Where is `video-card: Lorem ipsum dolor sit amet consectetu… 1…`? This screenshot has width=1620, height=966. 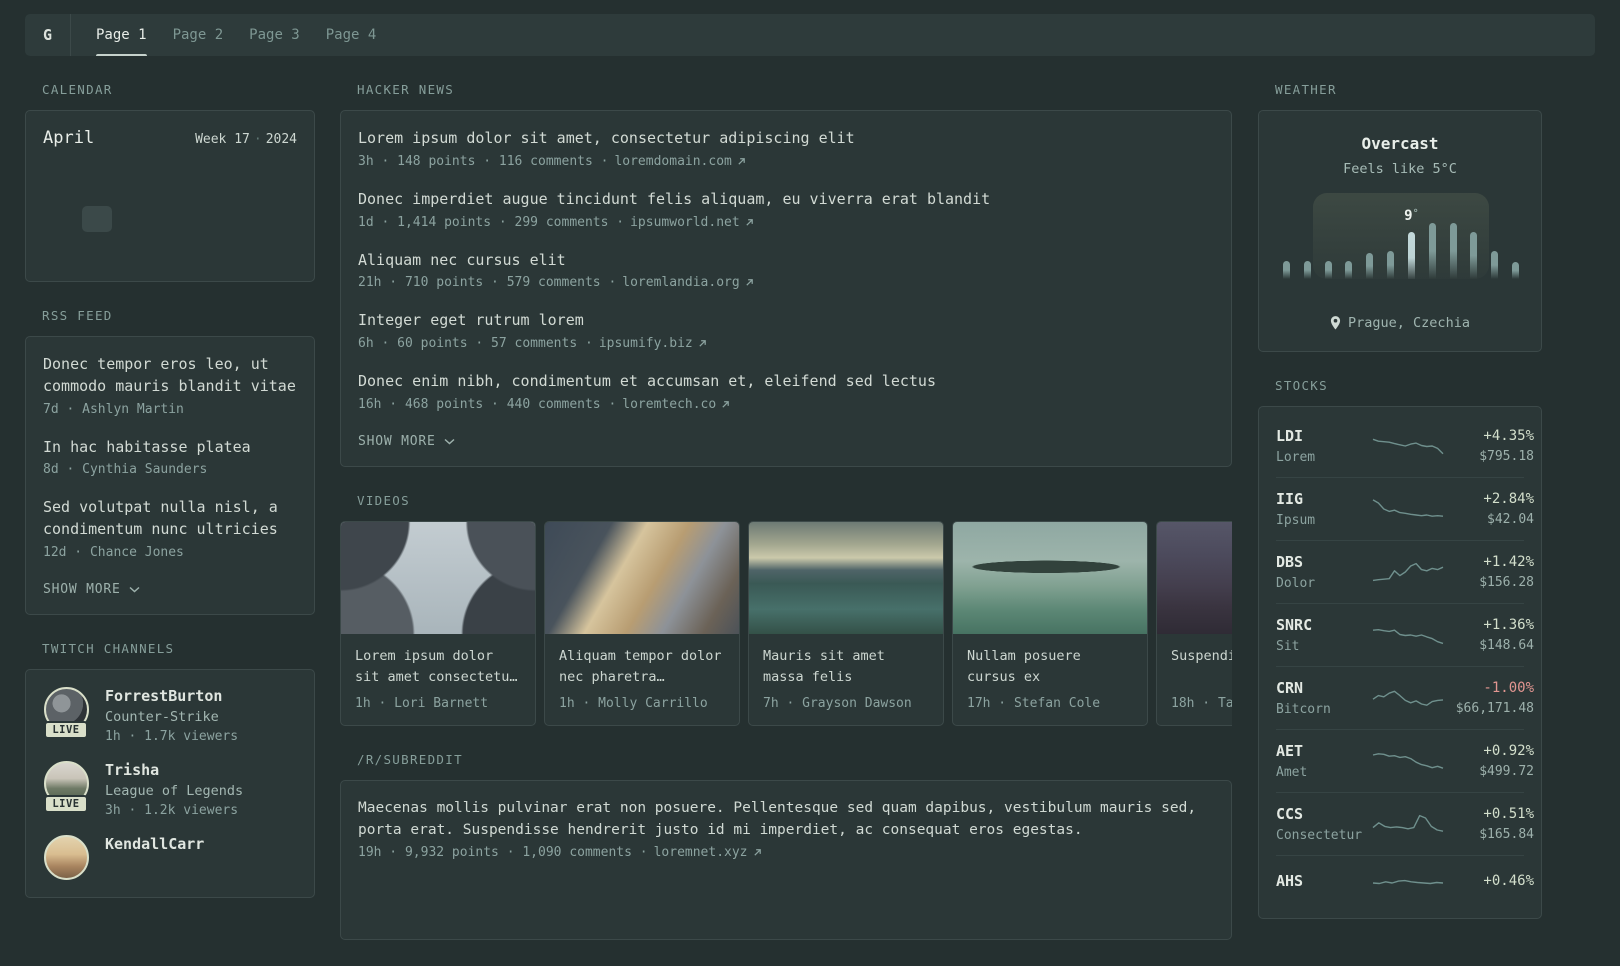
video-card: Lorem ipsum dolor sit amet consectetu… 1… is located at coordinates (438, 623).